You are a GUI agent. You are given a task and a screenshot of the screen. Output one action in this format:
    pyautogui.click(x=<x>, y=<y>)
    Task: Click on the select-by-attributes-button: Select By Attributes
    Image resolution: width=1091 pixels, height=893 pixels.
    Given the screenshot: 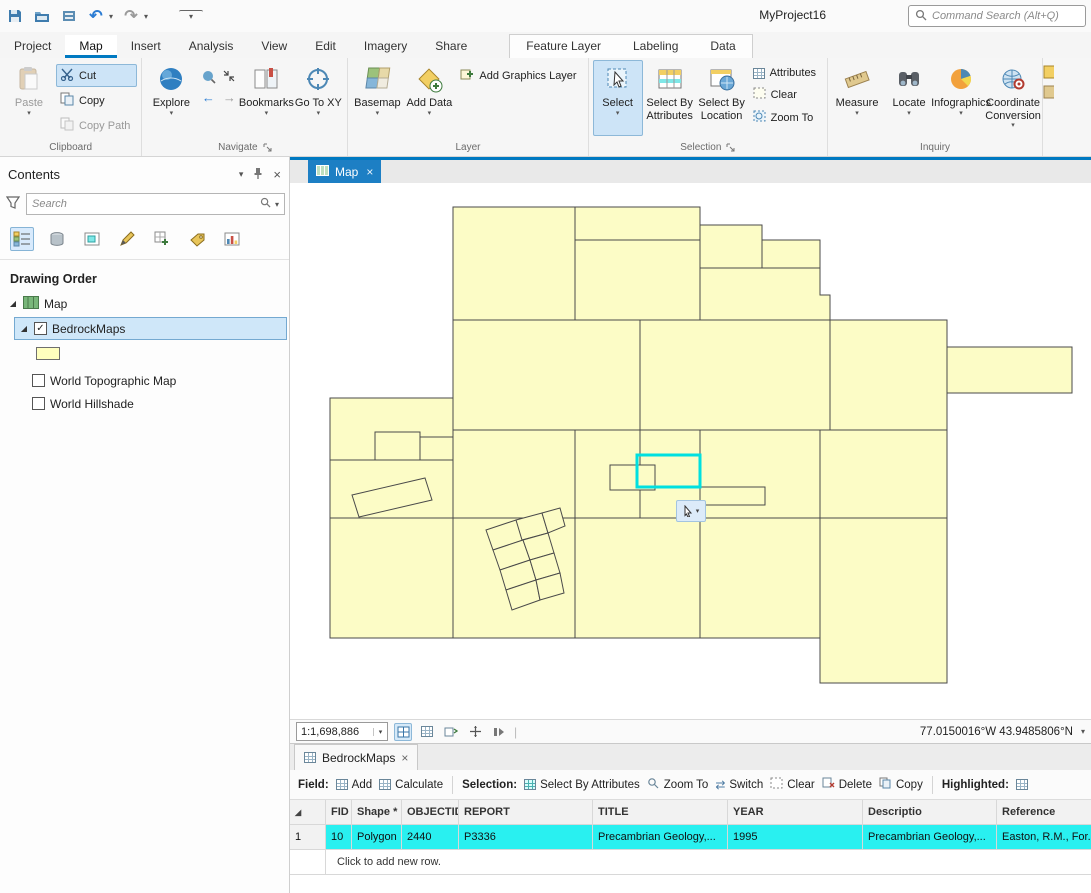 What is the action you would take?
    pyautogui.click(x=670, y=98)
    